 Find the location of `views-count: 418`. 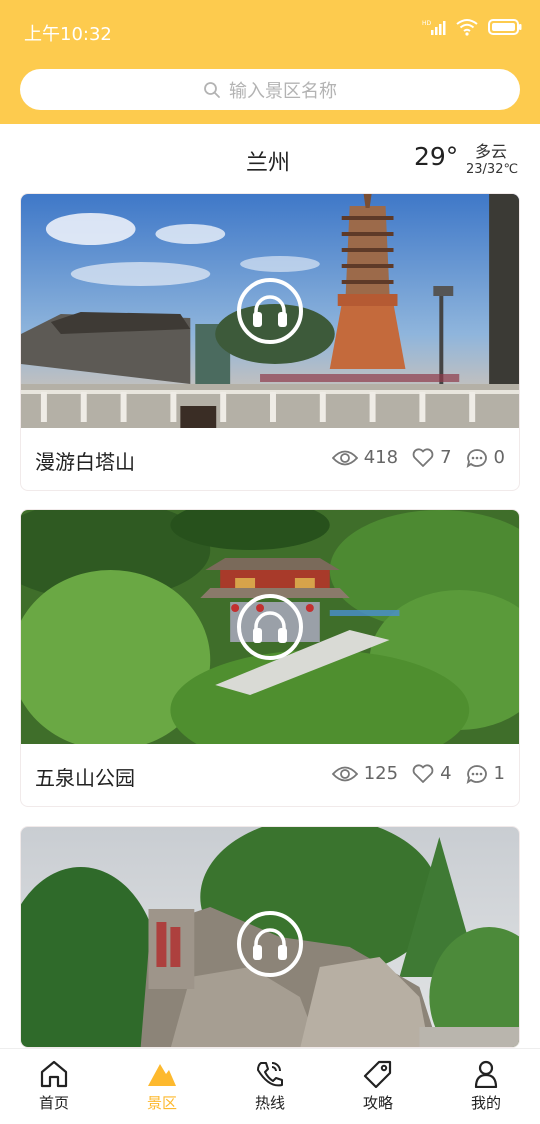

views-count: 418 is located at coordinates (381, 457).